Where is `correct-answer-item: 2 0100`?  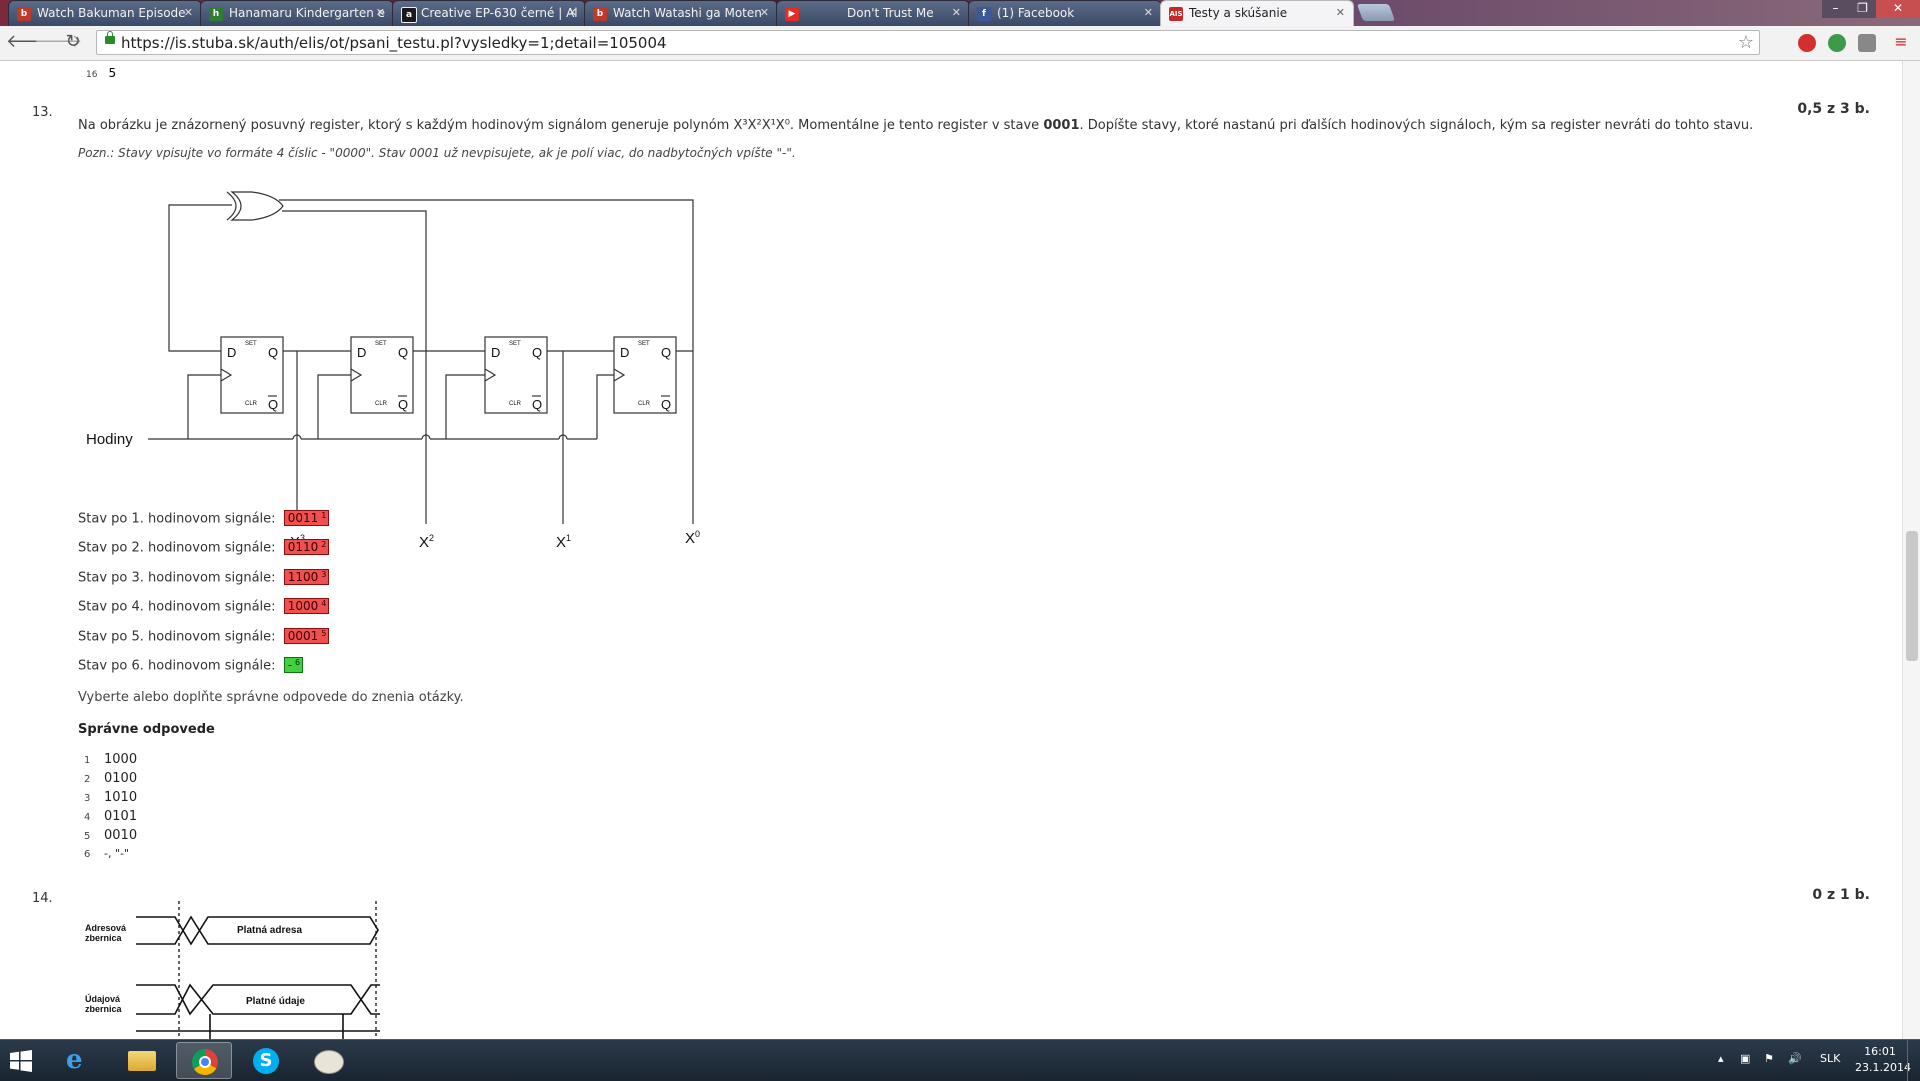 correct-answer-item: 2 0100 is located at coordinates (111, 778).